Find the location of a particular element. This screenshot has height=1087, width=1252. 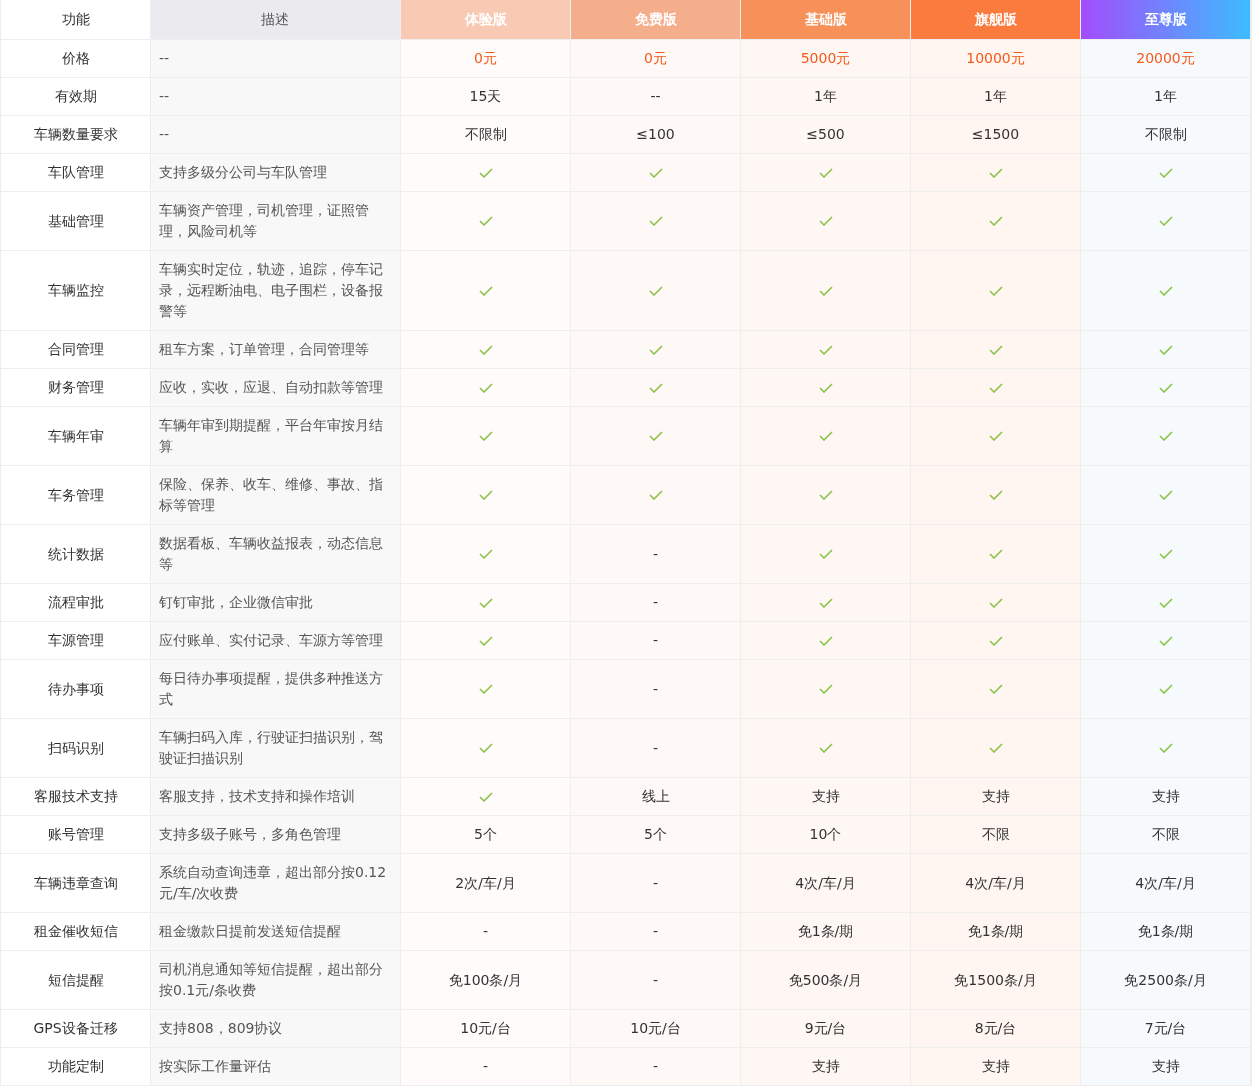

feature-name: 基础管理 is located at coordinates (75, 221).